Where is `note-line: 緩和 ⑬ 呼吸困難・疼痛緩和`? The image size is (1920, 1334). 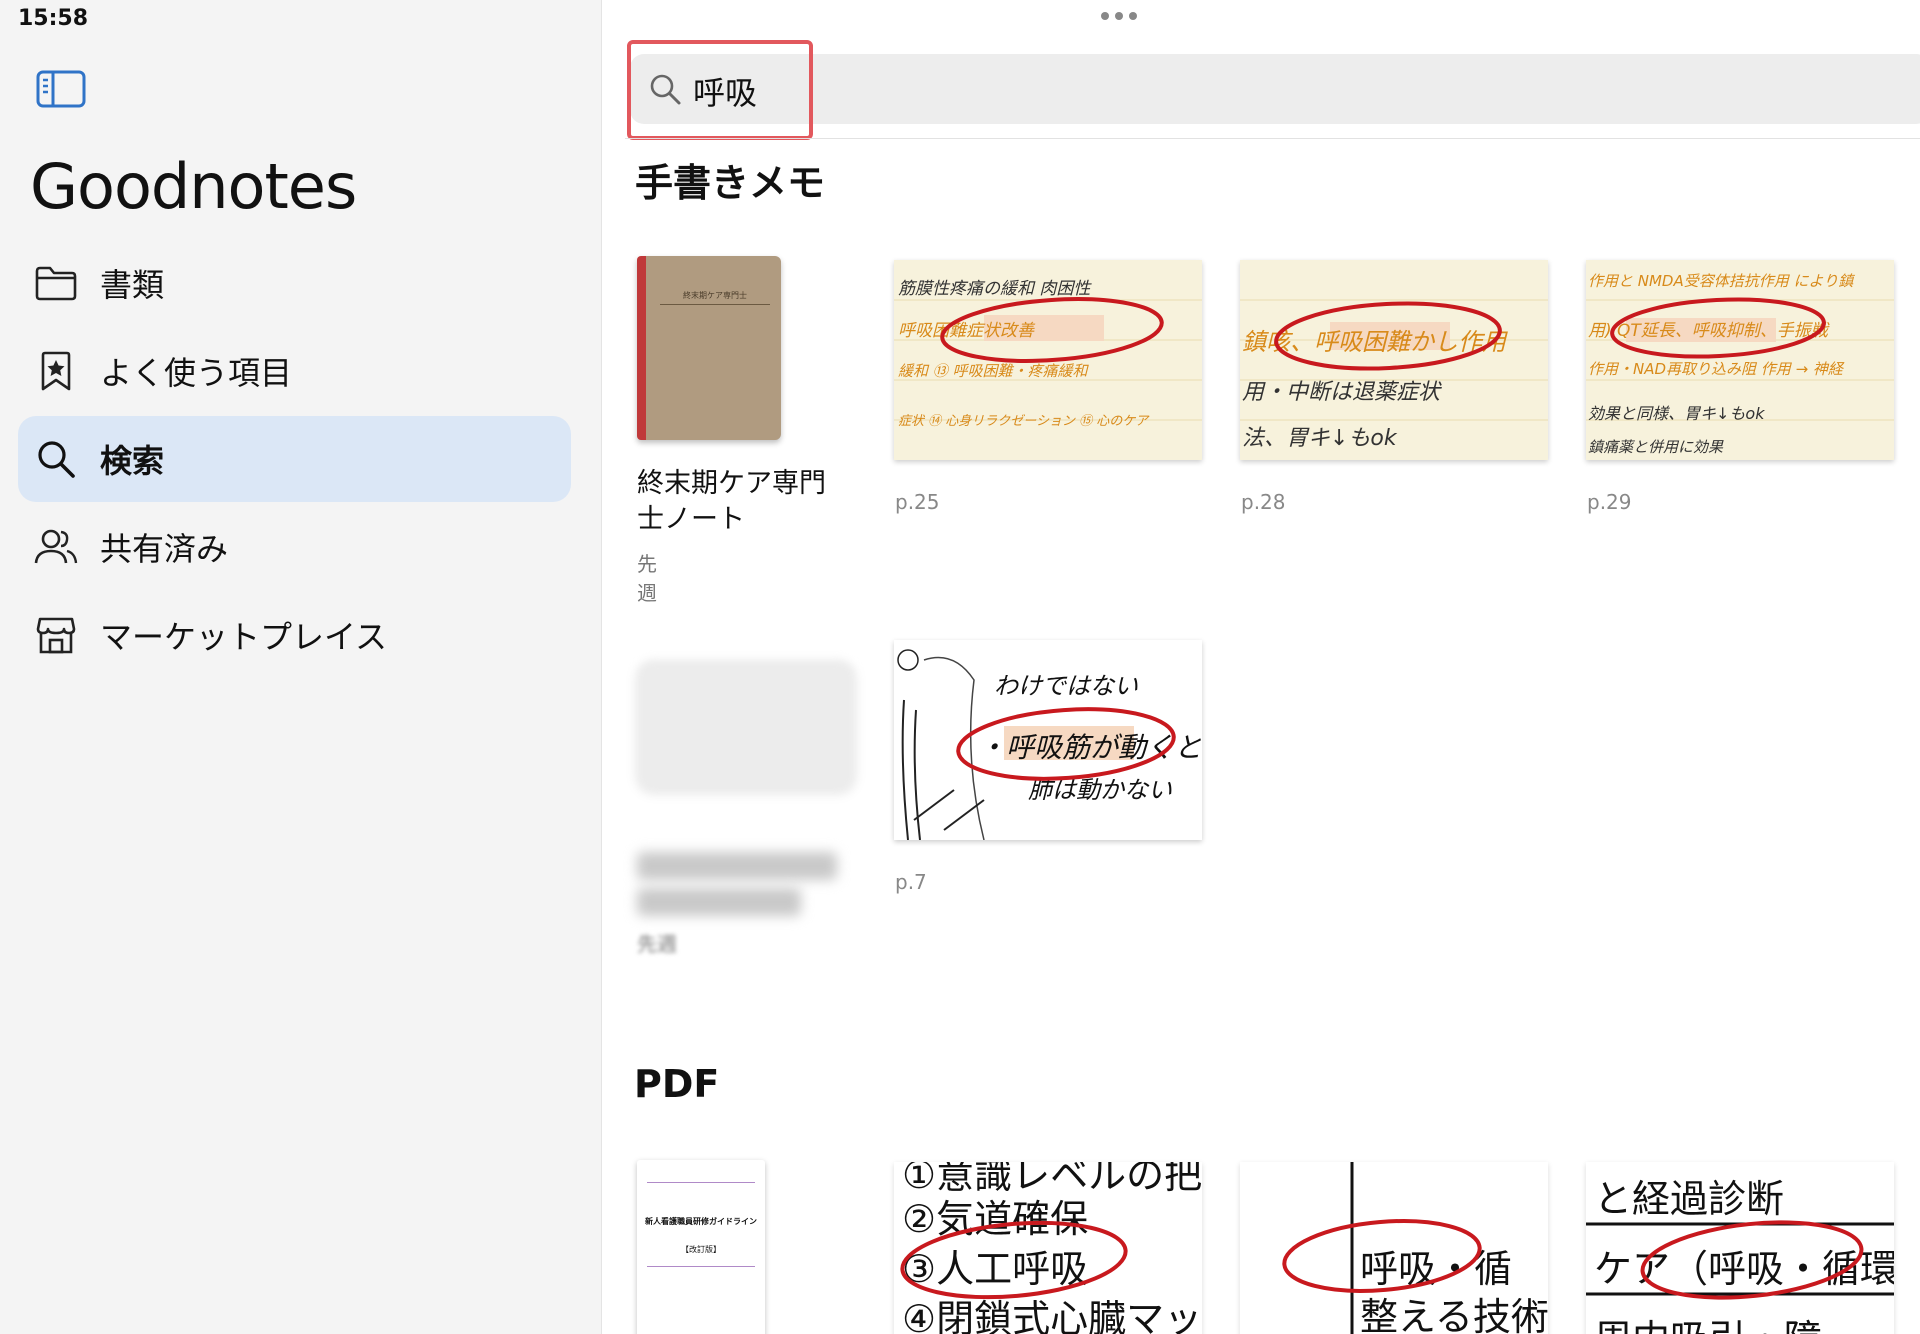
note-line: 緩和 ⑬ 呼吸困難・疼痛緩和 is located at coordinates (993, 371).